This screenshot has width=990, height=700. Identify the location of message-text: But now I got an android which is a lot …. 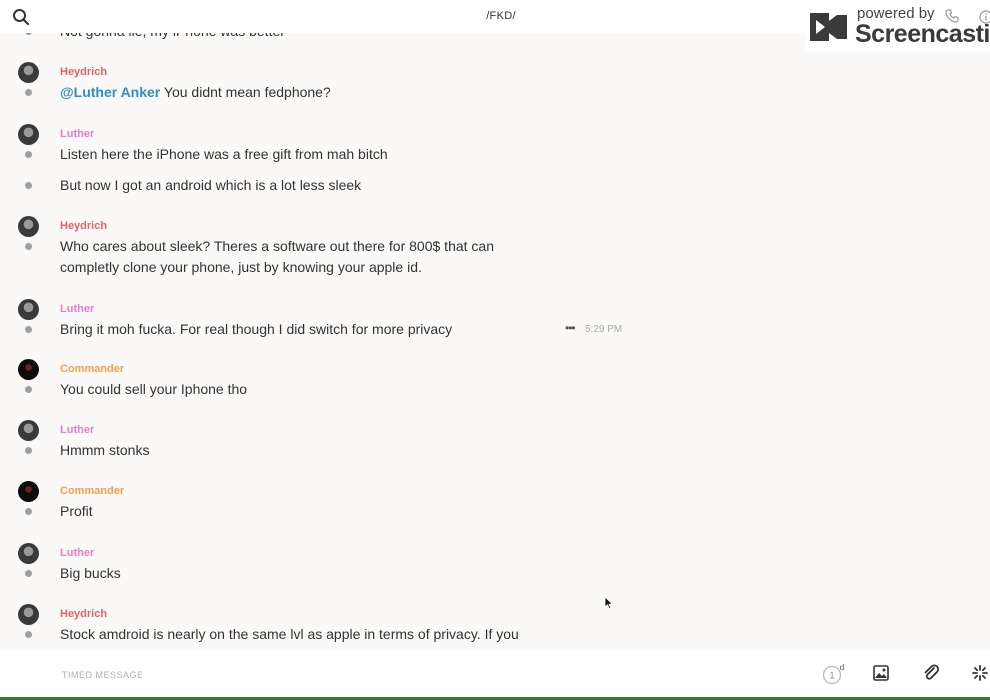
(211, 185).